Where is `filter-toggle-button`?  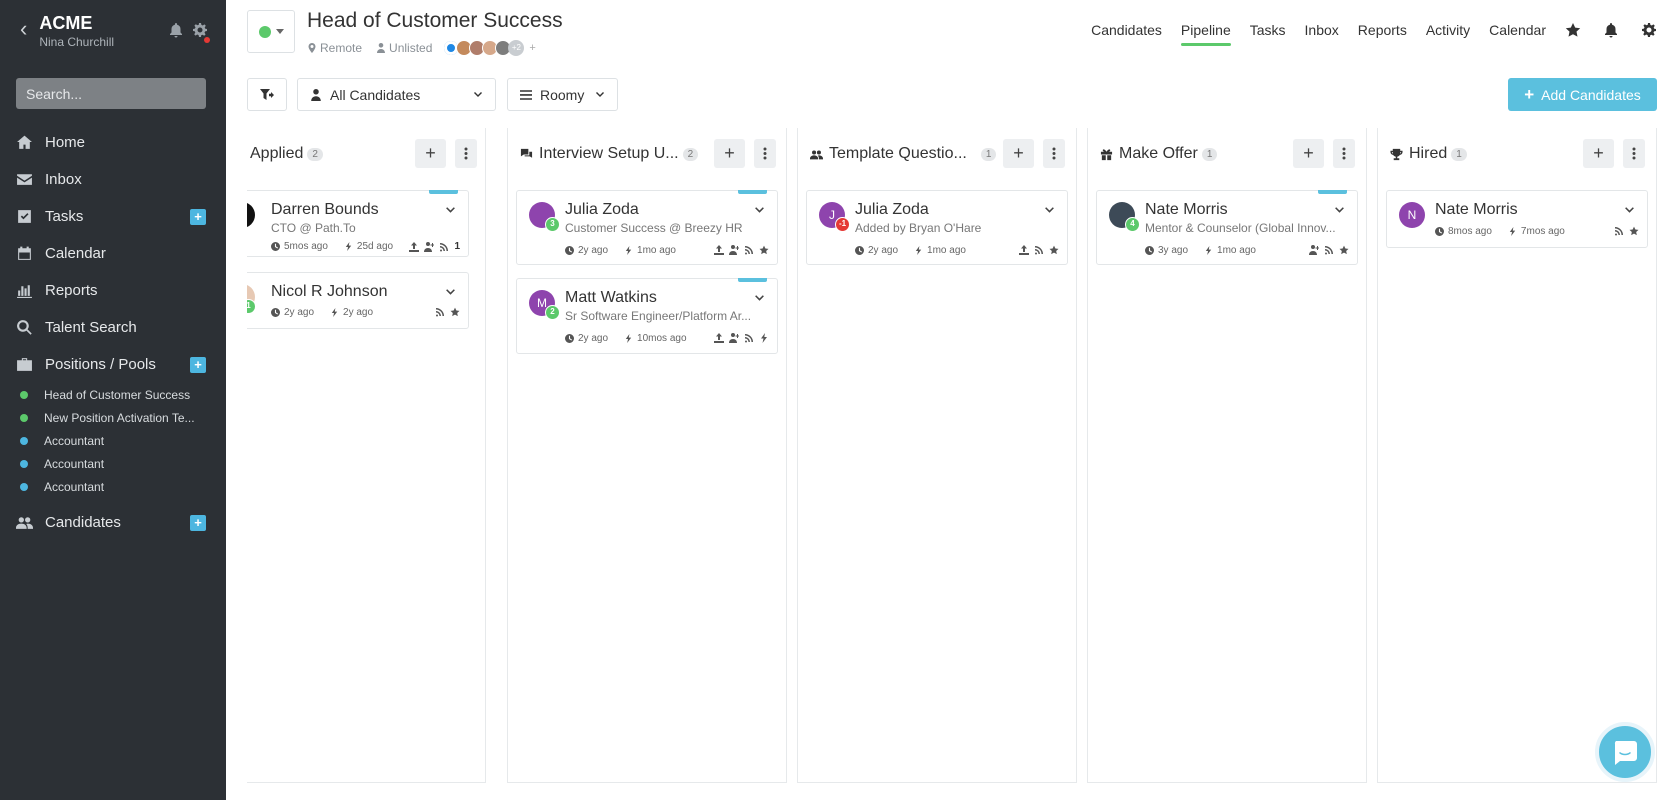
filter-toggle-button is located at coordinates (267, 94).